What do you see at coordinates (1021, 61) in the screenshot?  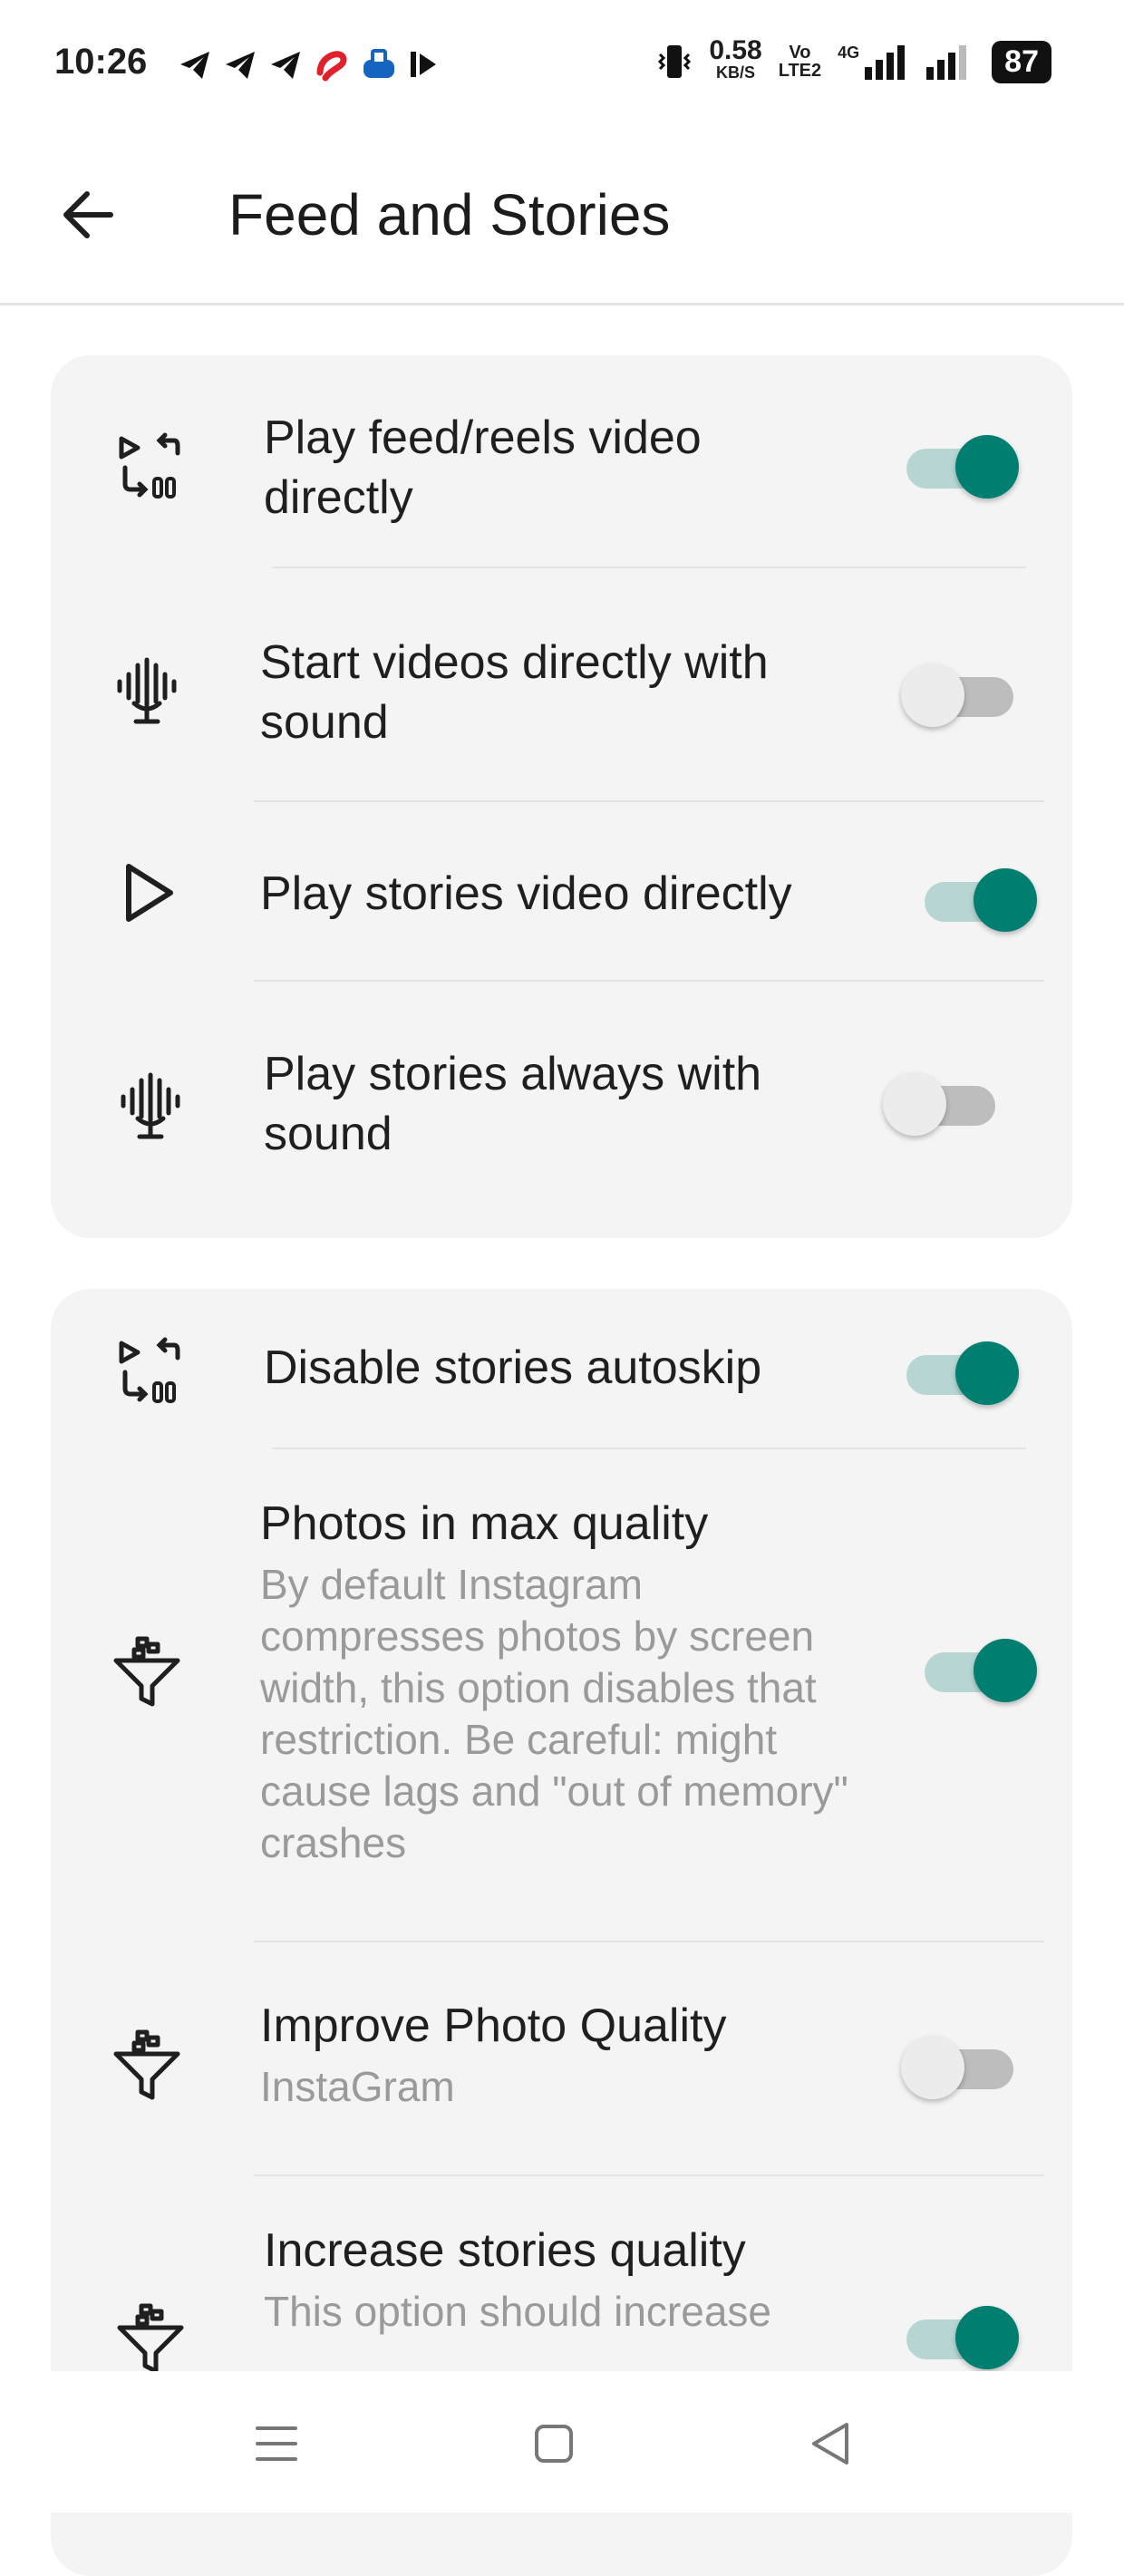 I see `battery-indicator: 87` at bounding box center [1021, 61].